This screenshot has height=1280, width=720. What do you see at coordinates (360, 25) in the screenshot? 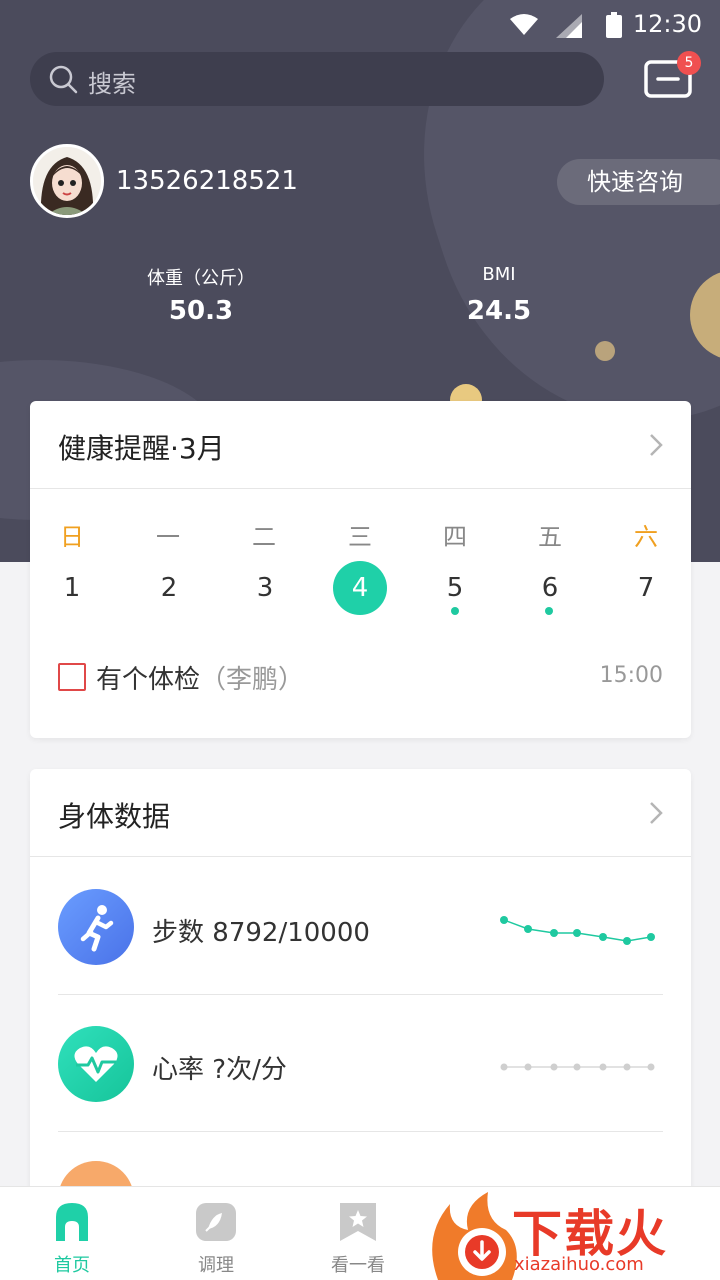
I see `status-bar: 12:30` at bounding box center [360, 25].